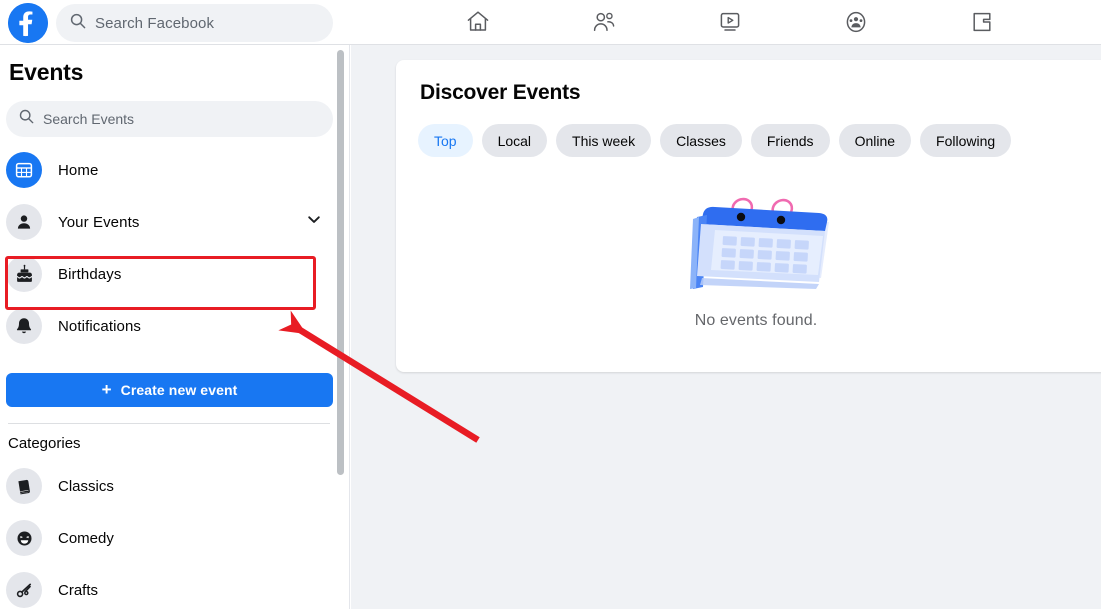 The height and width of the screenshot is (609, 1101). Describe the element at coordinates (86, 538) in the screenshot. I see `category-label: Comedy` at that location.